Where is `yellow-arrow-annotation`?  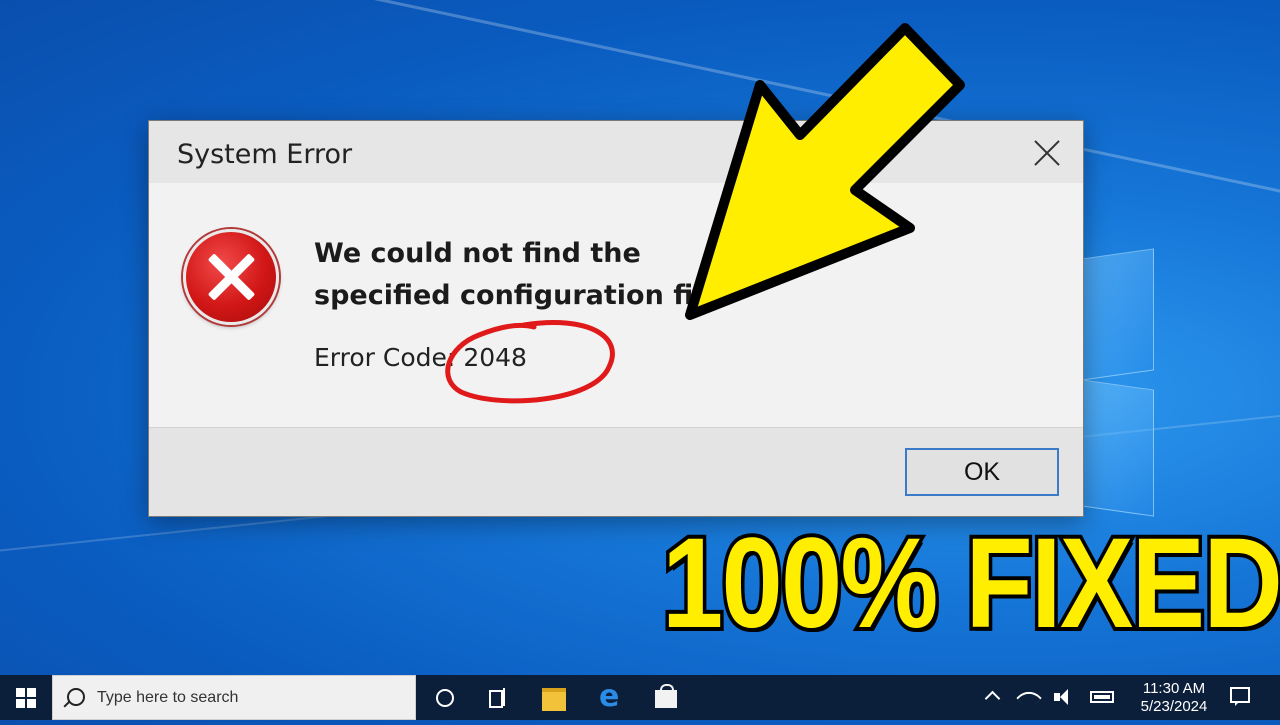
yellow-arrow-annotation is located at coordinates (825, 171).